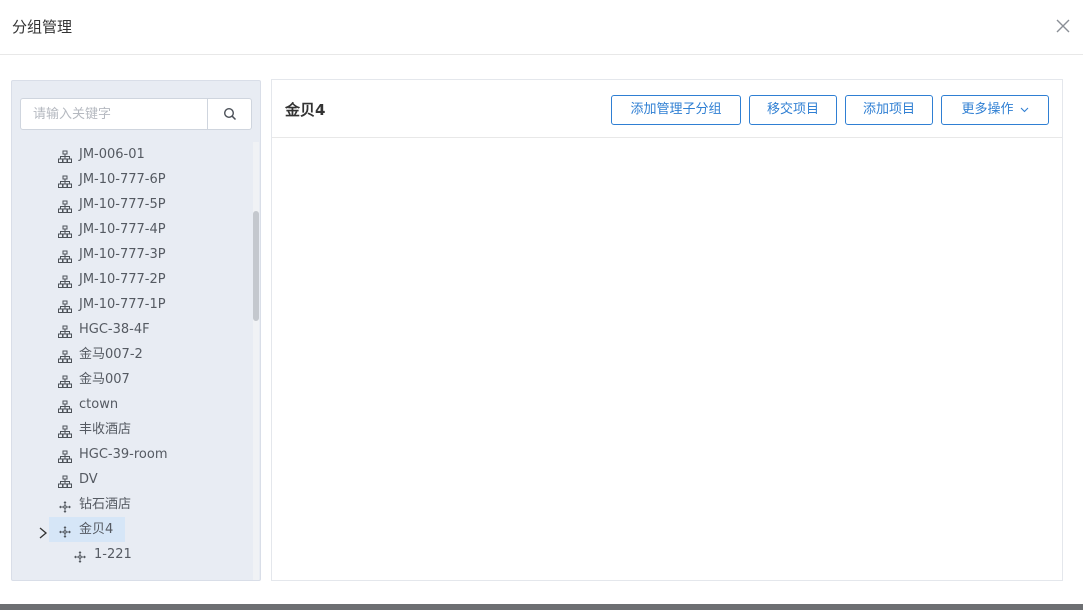  I want to click on tree-node: JM-10-777-5P, so click(132, 204).